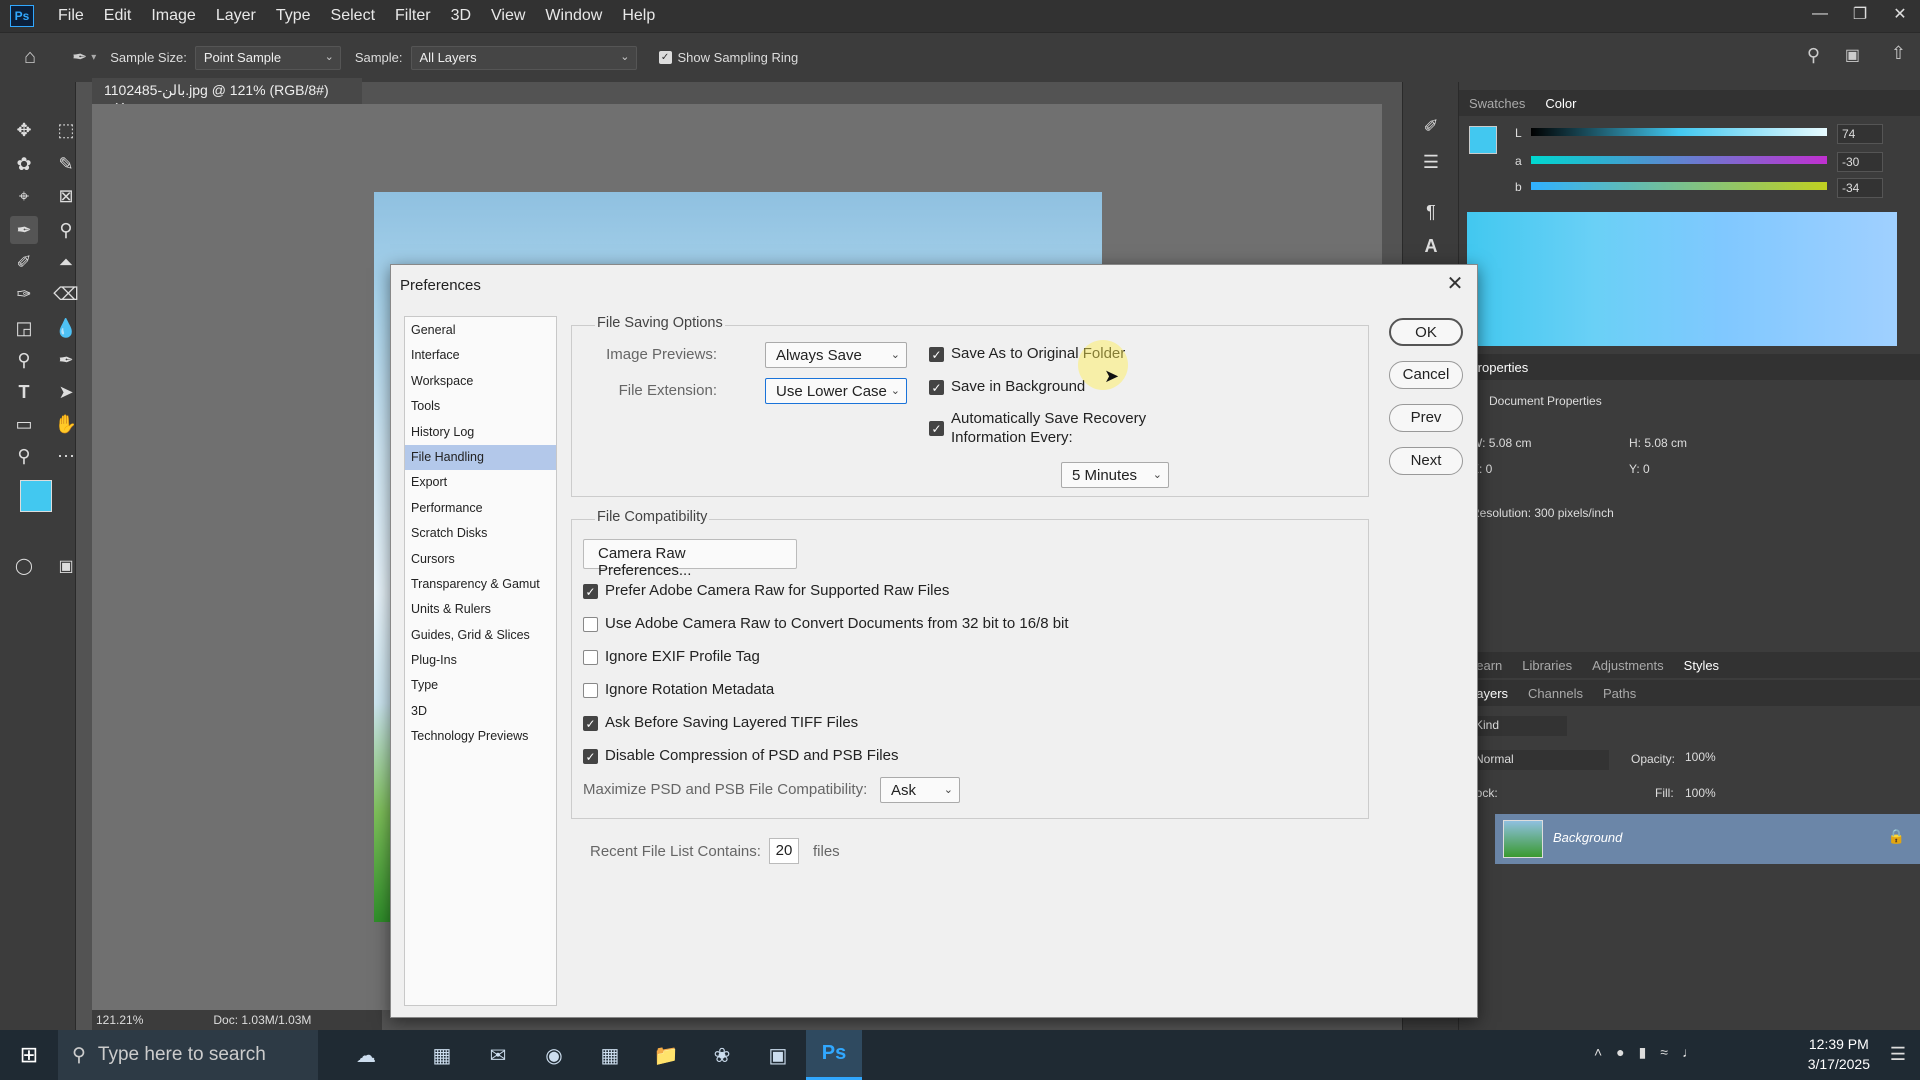 This screenshot has height=1080, width=1920. What do you see at coordinates (353, 16) in the screenshot?
I see `menu-select: Select` at bounding box center [353, 16].